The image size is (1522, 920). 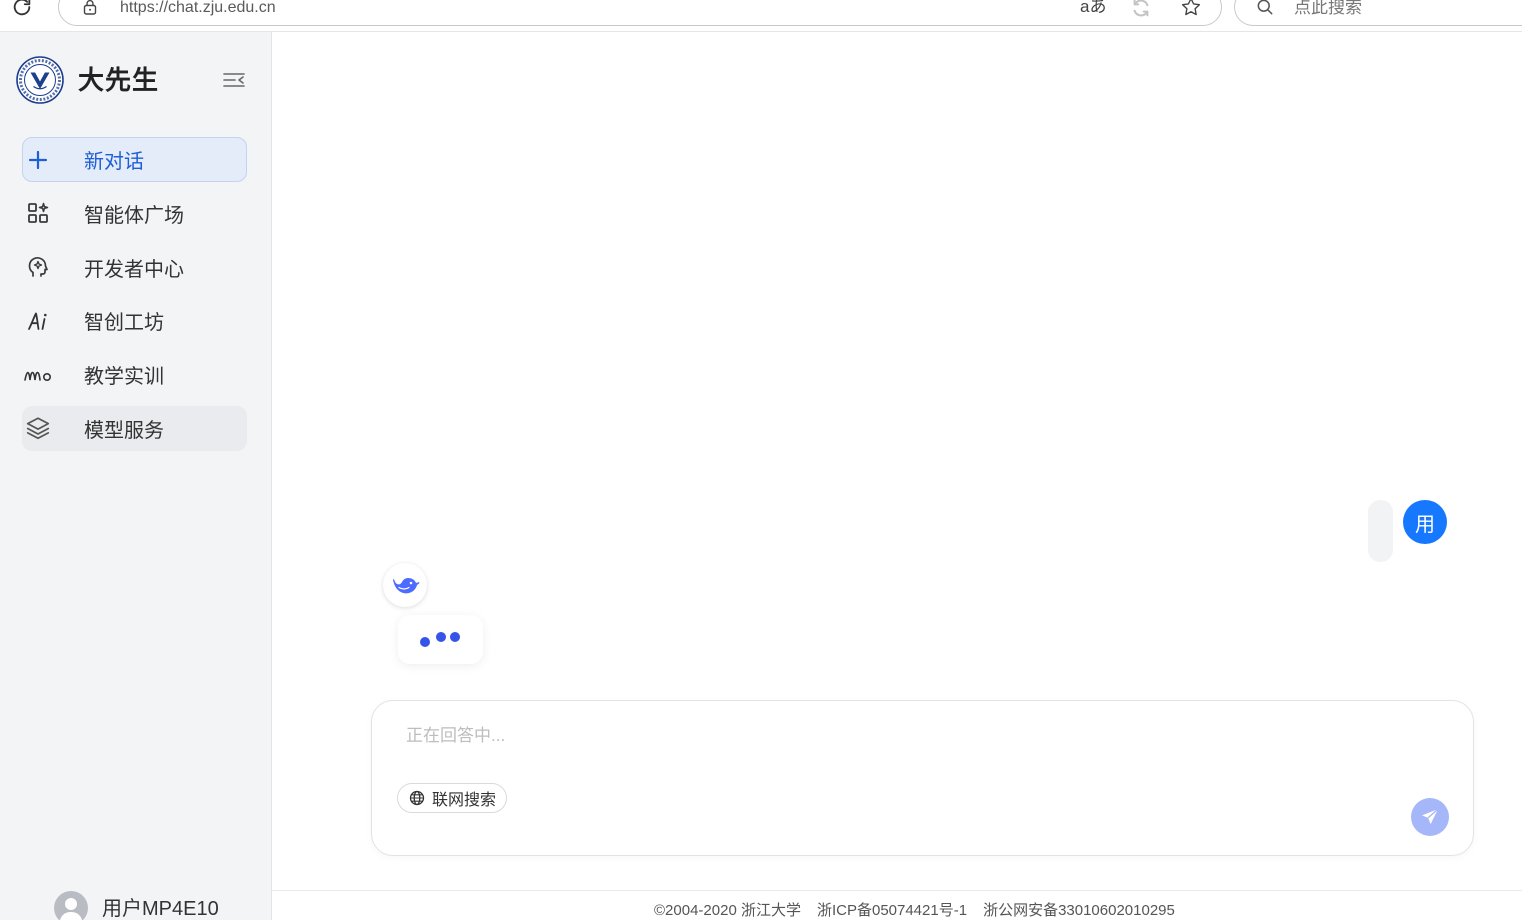 What do you see at coordinates (38, 213) in the screenshot?
I see `apps-icon` at bounding box center [38, 213].